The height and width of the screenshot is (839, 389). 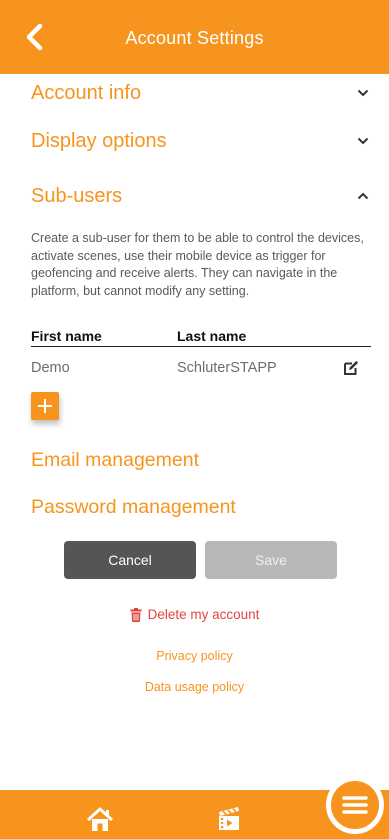 What do you see at coordinates (271, 560) in the screenshot?
I see `save-button: Save` at bounding box center [271, 560].